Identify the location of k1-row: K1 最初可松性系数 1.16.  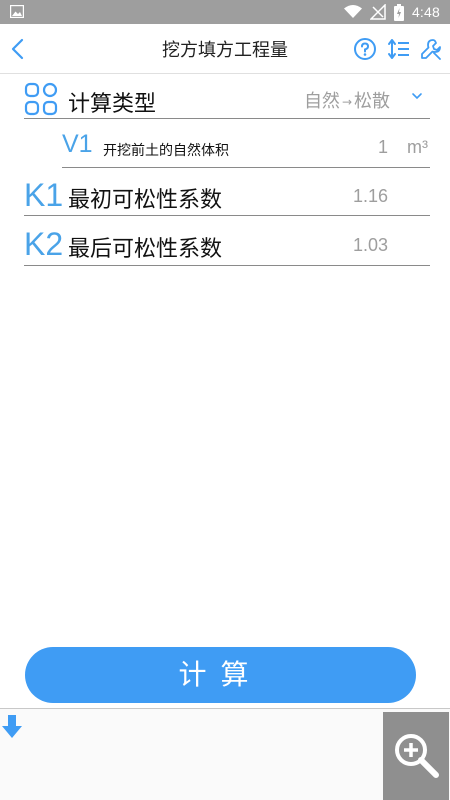
(227, 196).